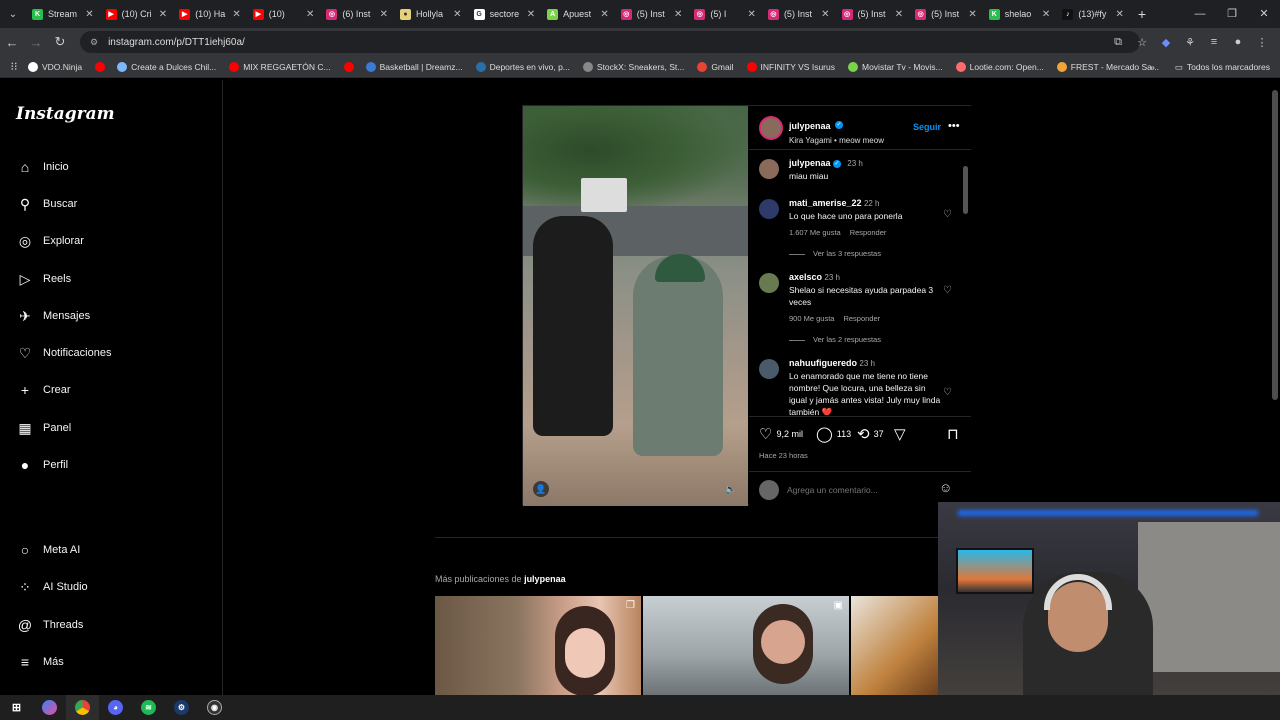 The width and height of the screenshot is (1280, 720). What do you see at coordinates (43, 428) in the screenshot?
I see `nav-item-panel: ▦ Panel` at bounding box center [43, 428].